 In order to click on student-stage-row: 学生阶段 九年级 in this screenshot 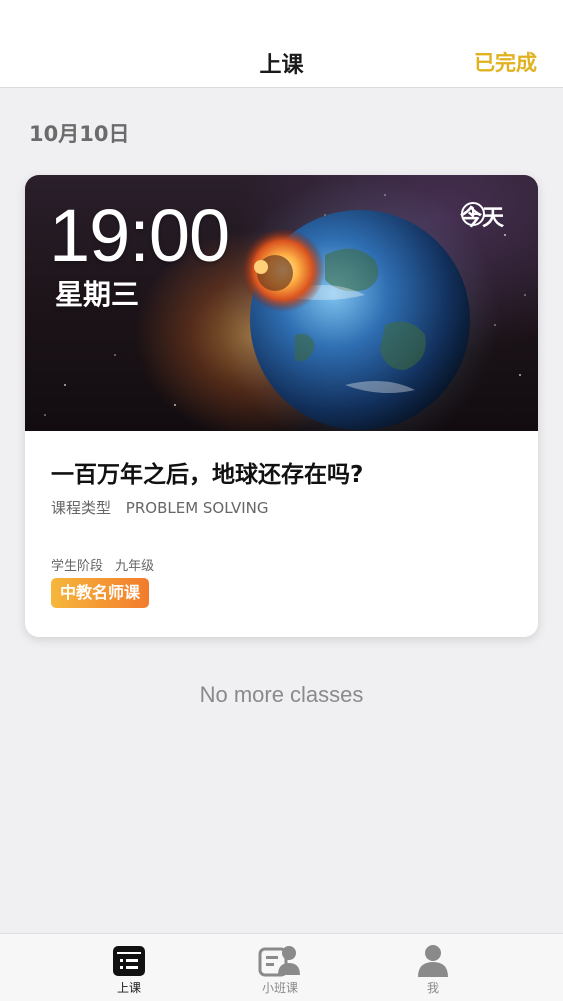, I will do `click(102, 564)`.